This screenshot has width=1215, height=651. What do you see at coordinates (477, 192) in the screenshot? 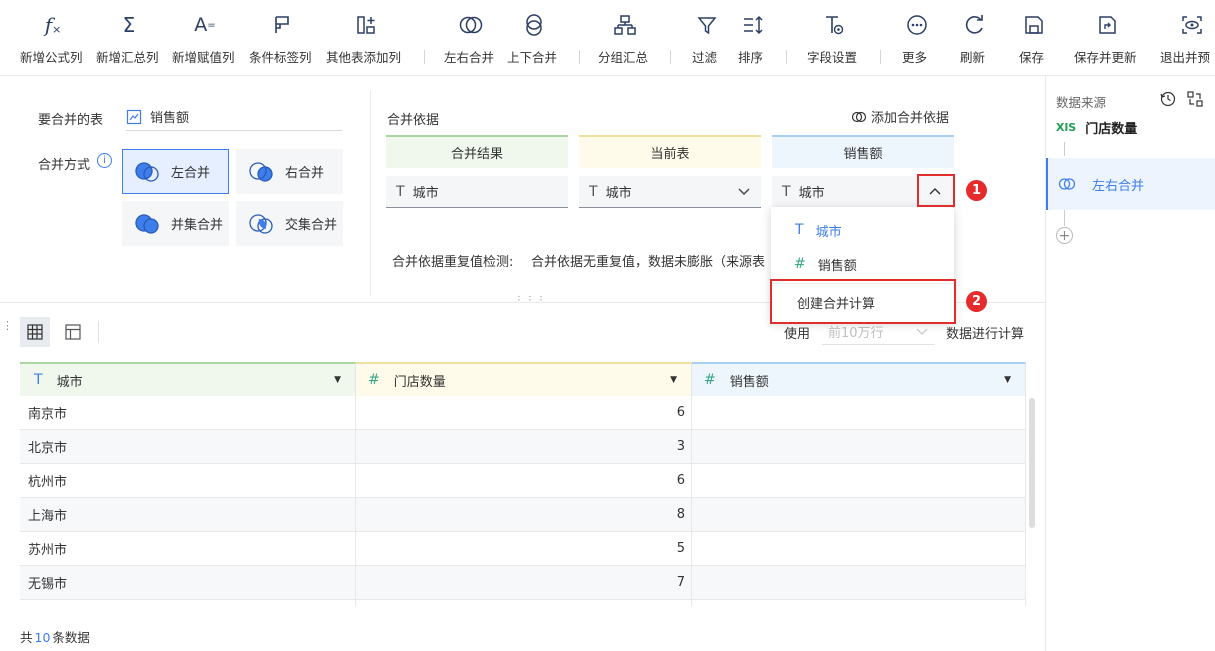
I see `result-field: T 城市` at bounding box center [477, 192].